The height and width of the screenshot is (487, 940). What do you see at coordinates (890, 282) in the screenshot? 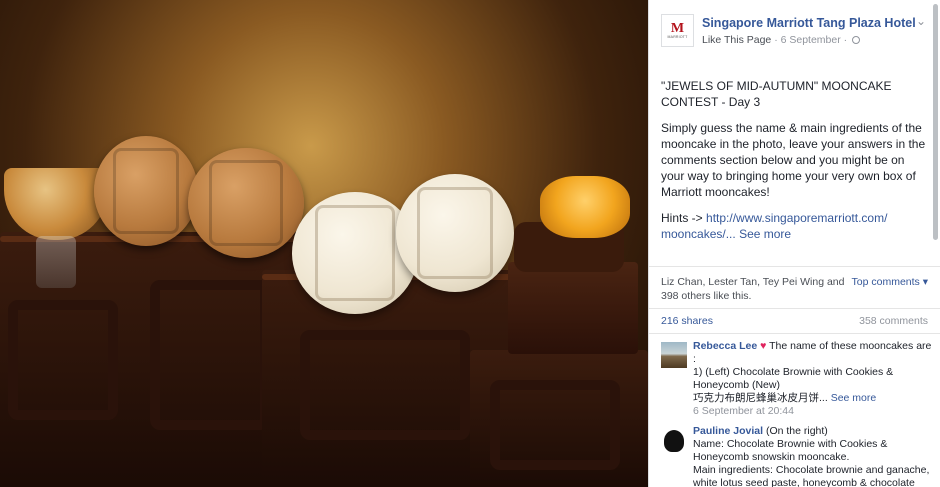
I see `top-comments-dropdown: Top comments ▾` at bounding box center [890, 282].